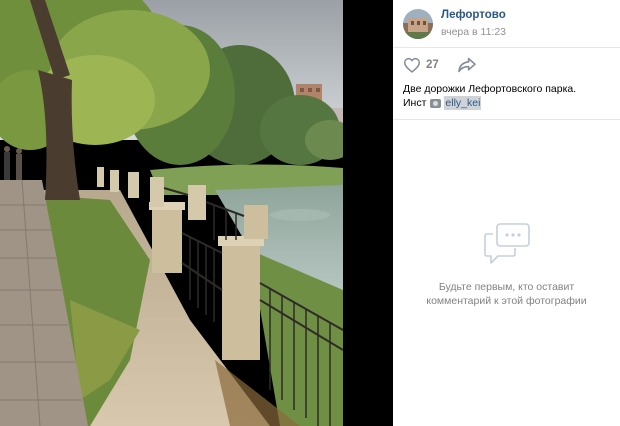  I want to click on caption-credit: Инст elly_kei, so click(506, 103).